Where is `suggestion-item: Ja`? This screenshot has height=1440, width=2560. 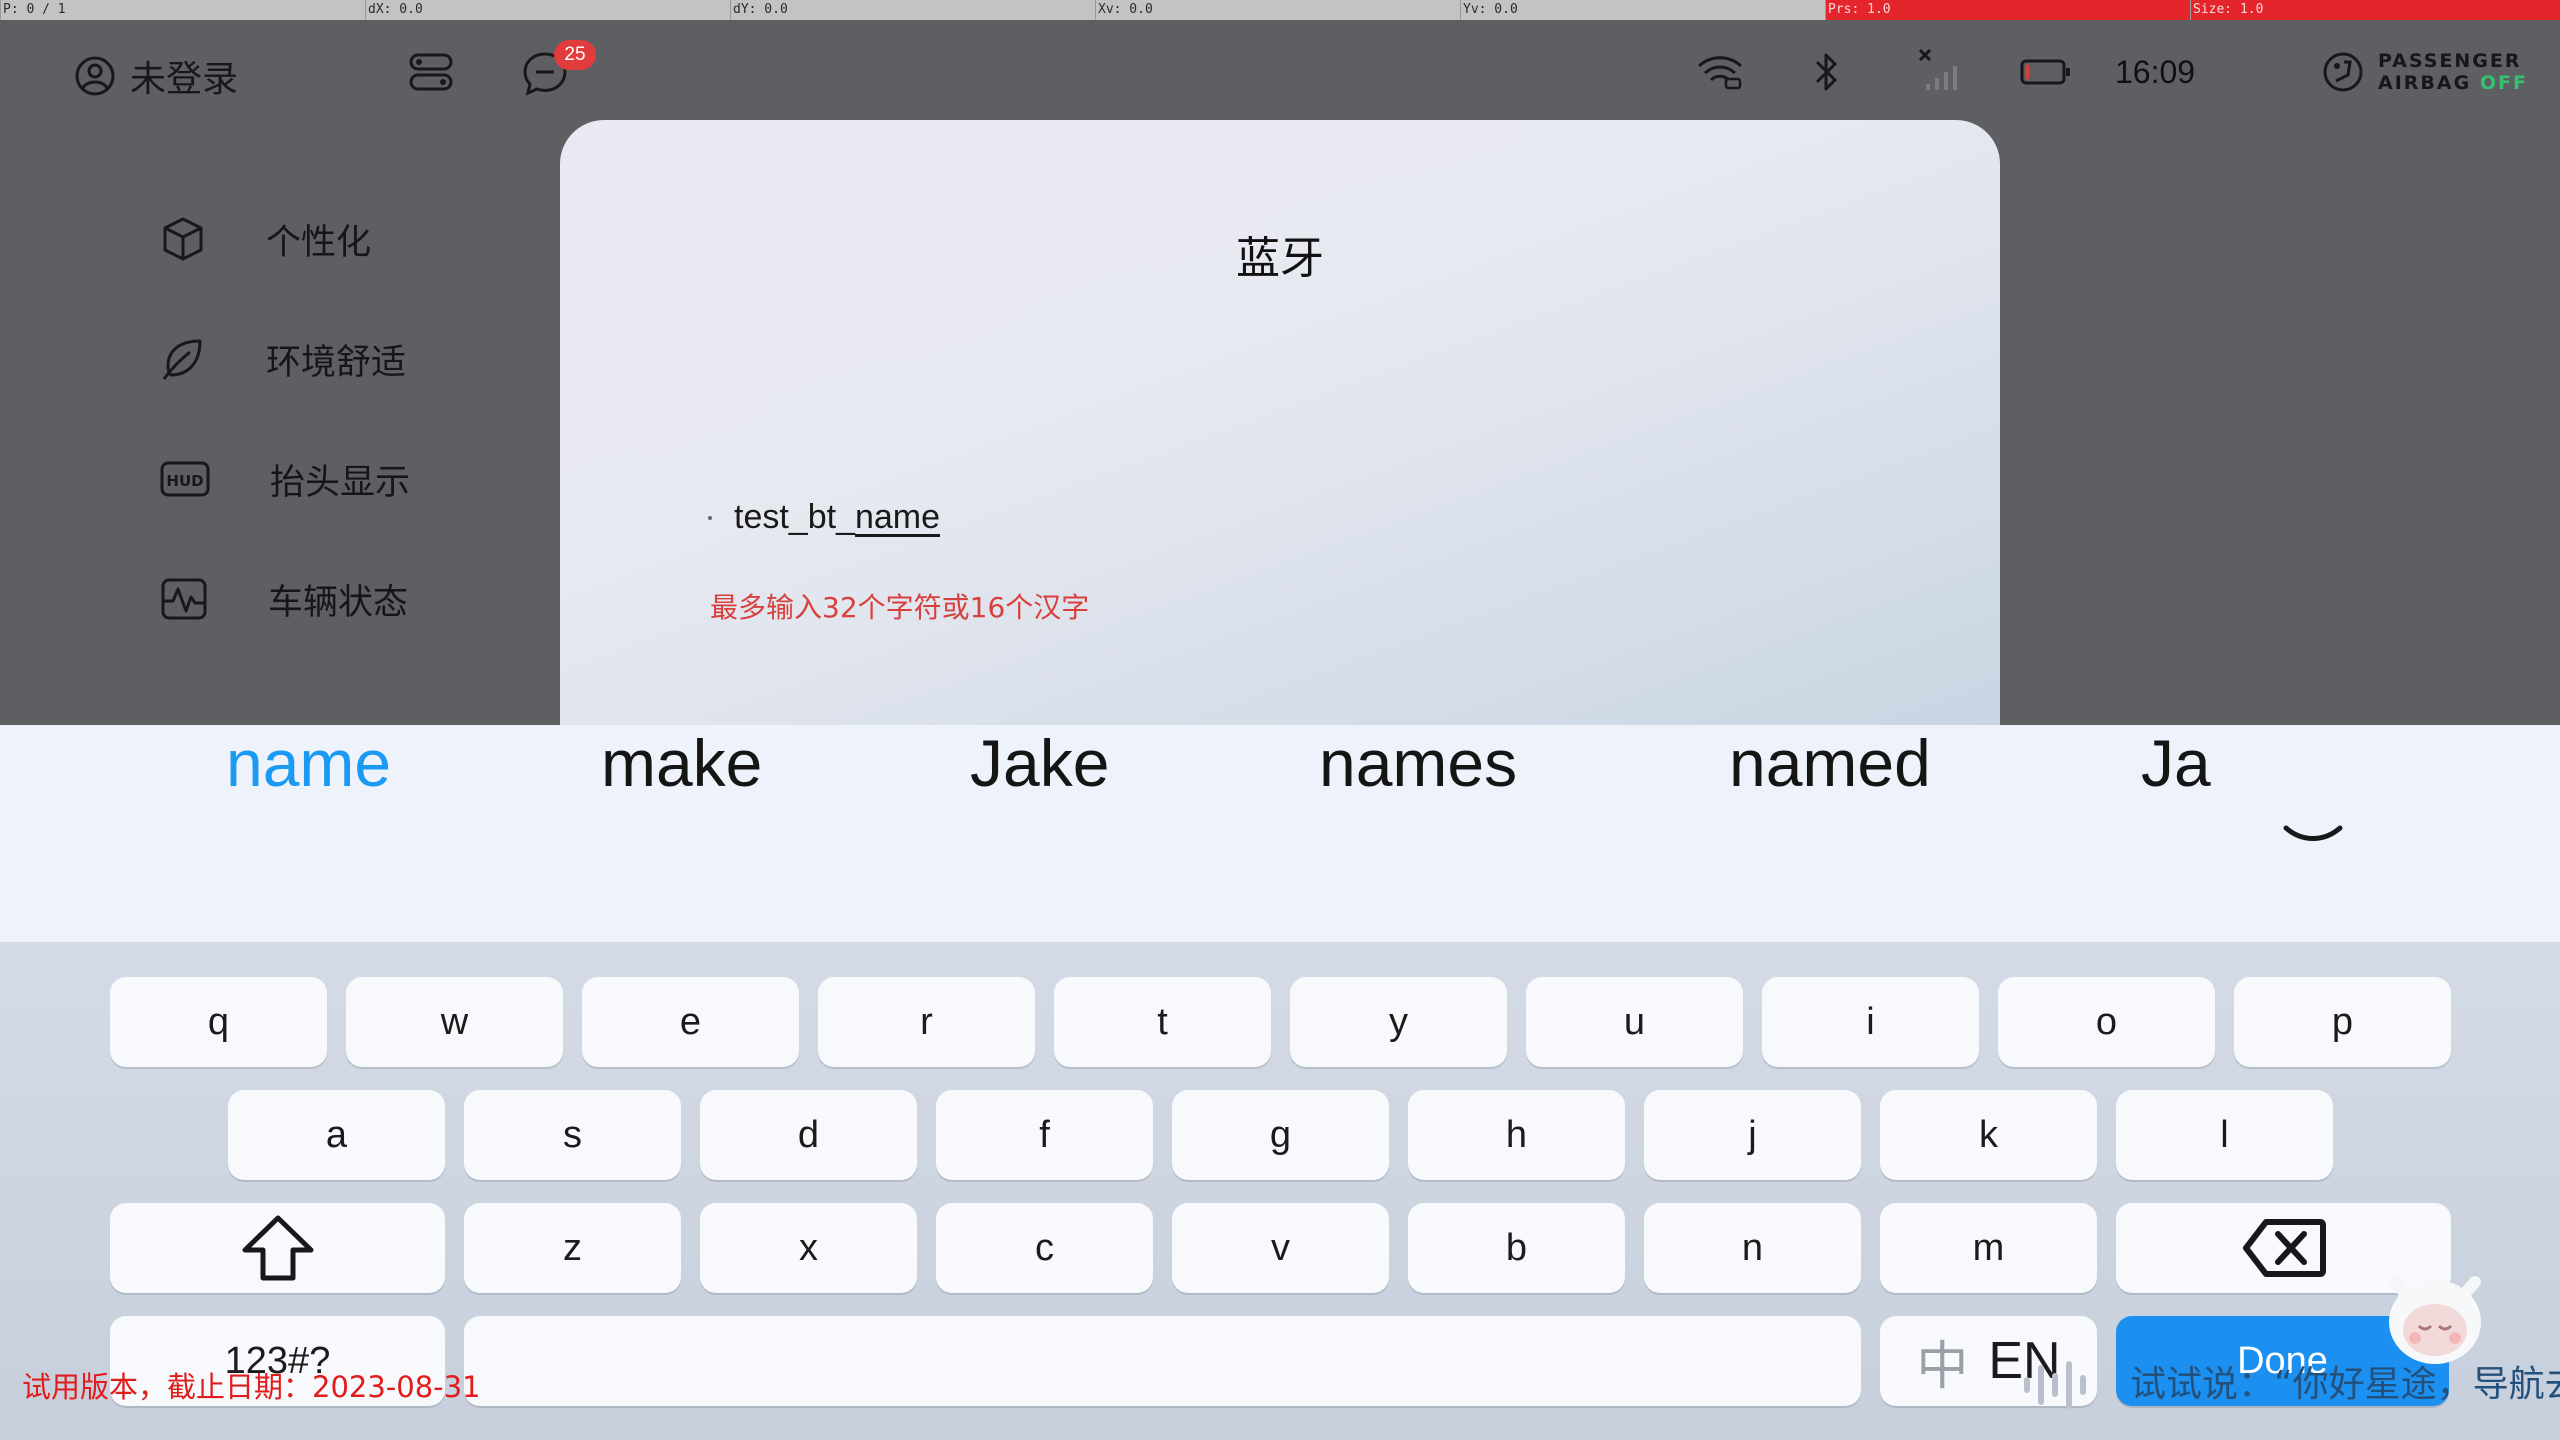
suggestion-item: Ja is located at coordinates (2179, 833).